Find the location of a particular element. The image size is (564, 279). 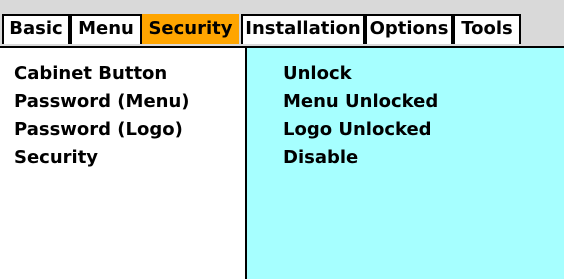

tab-tools: Tools is located at coordinates (487, 29).